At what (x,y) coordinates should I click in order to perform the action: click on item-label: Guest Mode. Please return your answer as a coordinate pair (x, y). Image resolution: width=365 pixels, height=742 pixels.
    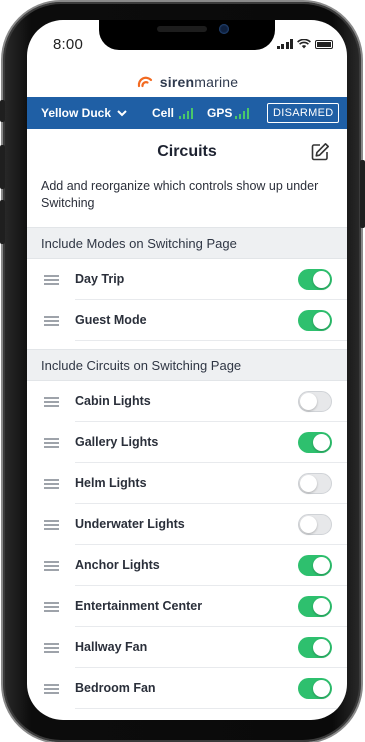
    Looking at the image, I should click on (111, 320).